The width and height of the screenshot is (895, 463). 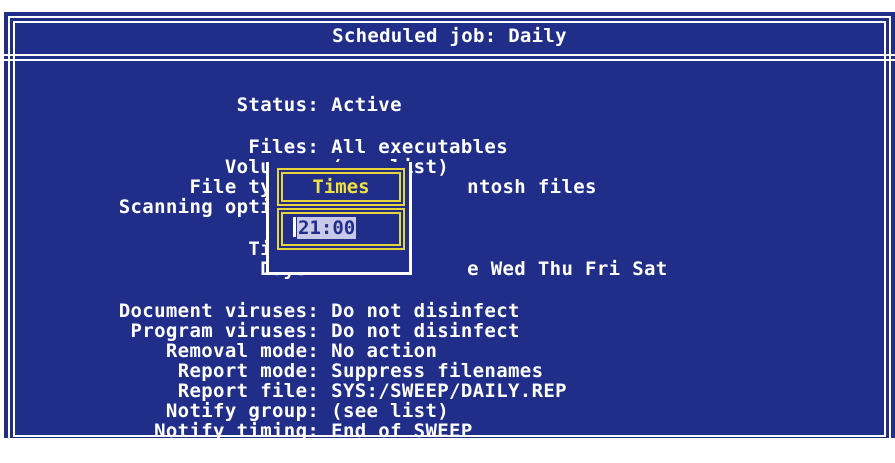 What do you see at coordinates (402, 431) in the screenshot?
I see `notify-timing-value: End of SWEEP` at bounding box center [402, 431].